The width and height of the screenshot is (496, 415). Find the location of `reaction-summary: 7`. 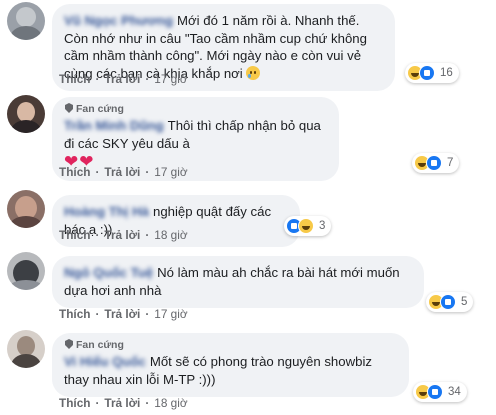

reaction-summary: 7 is located at coordinates (436, 163).